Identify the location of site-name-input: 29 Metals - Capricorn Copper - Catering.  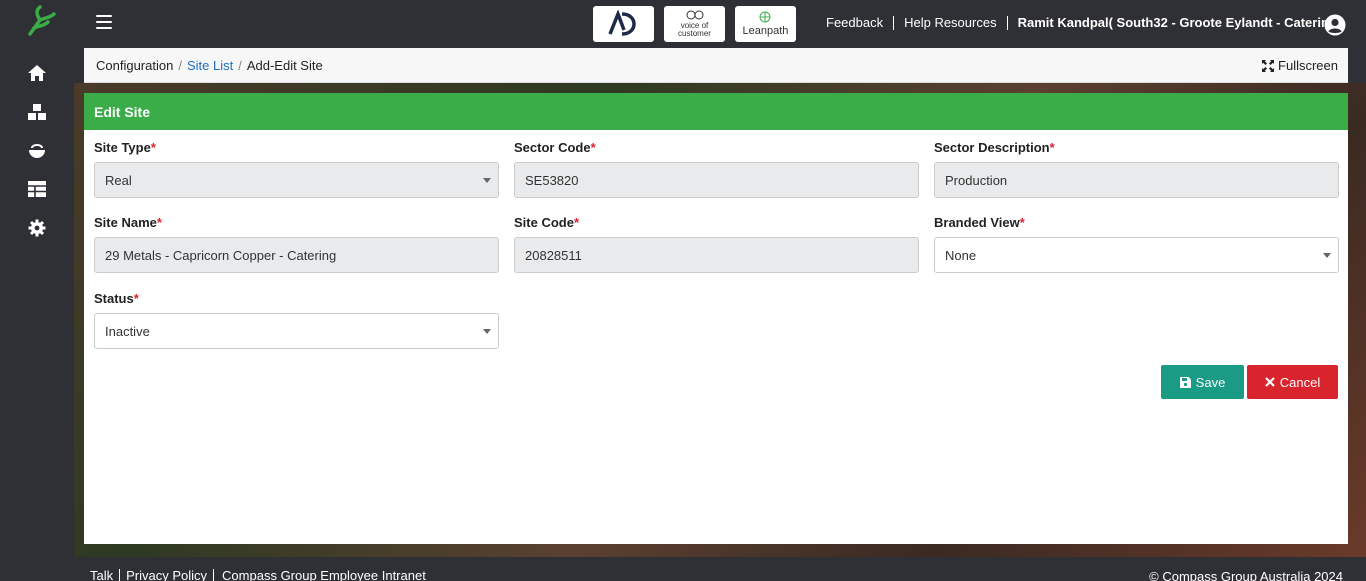
(296, 255).